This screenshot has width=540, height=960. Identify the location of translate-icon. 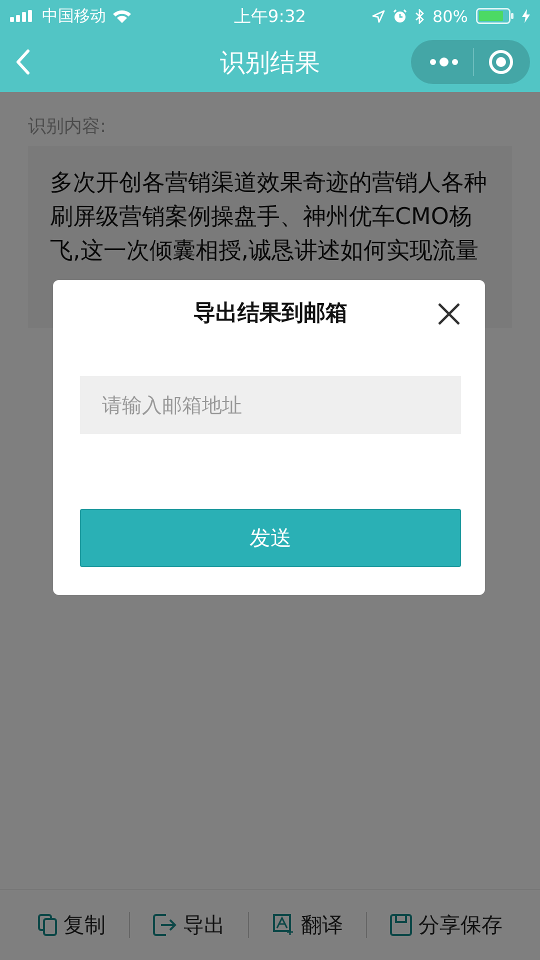
(283, 925).